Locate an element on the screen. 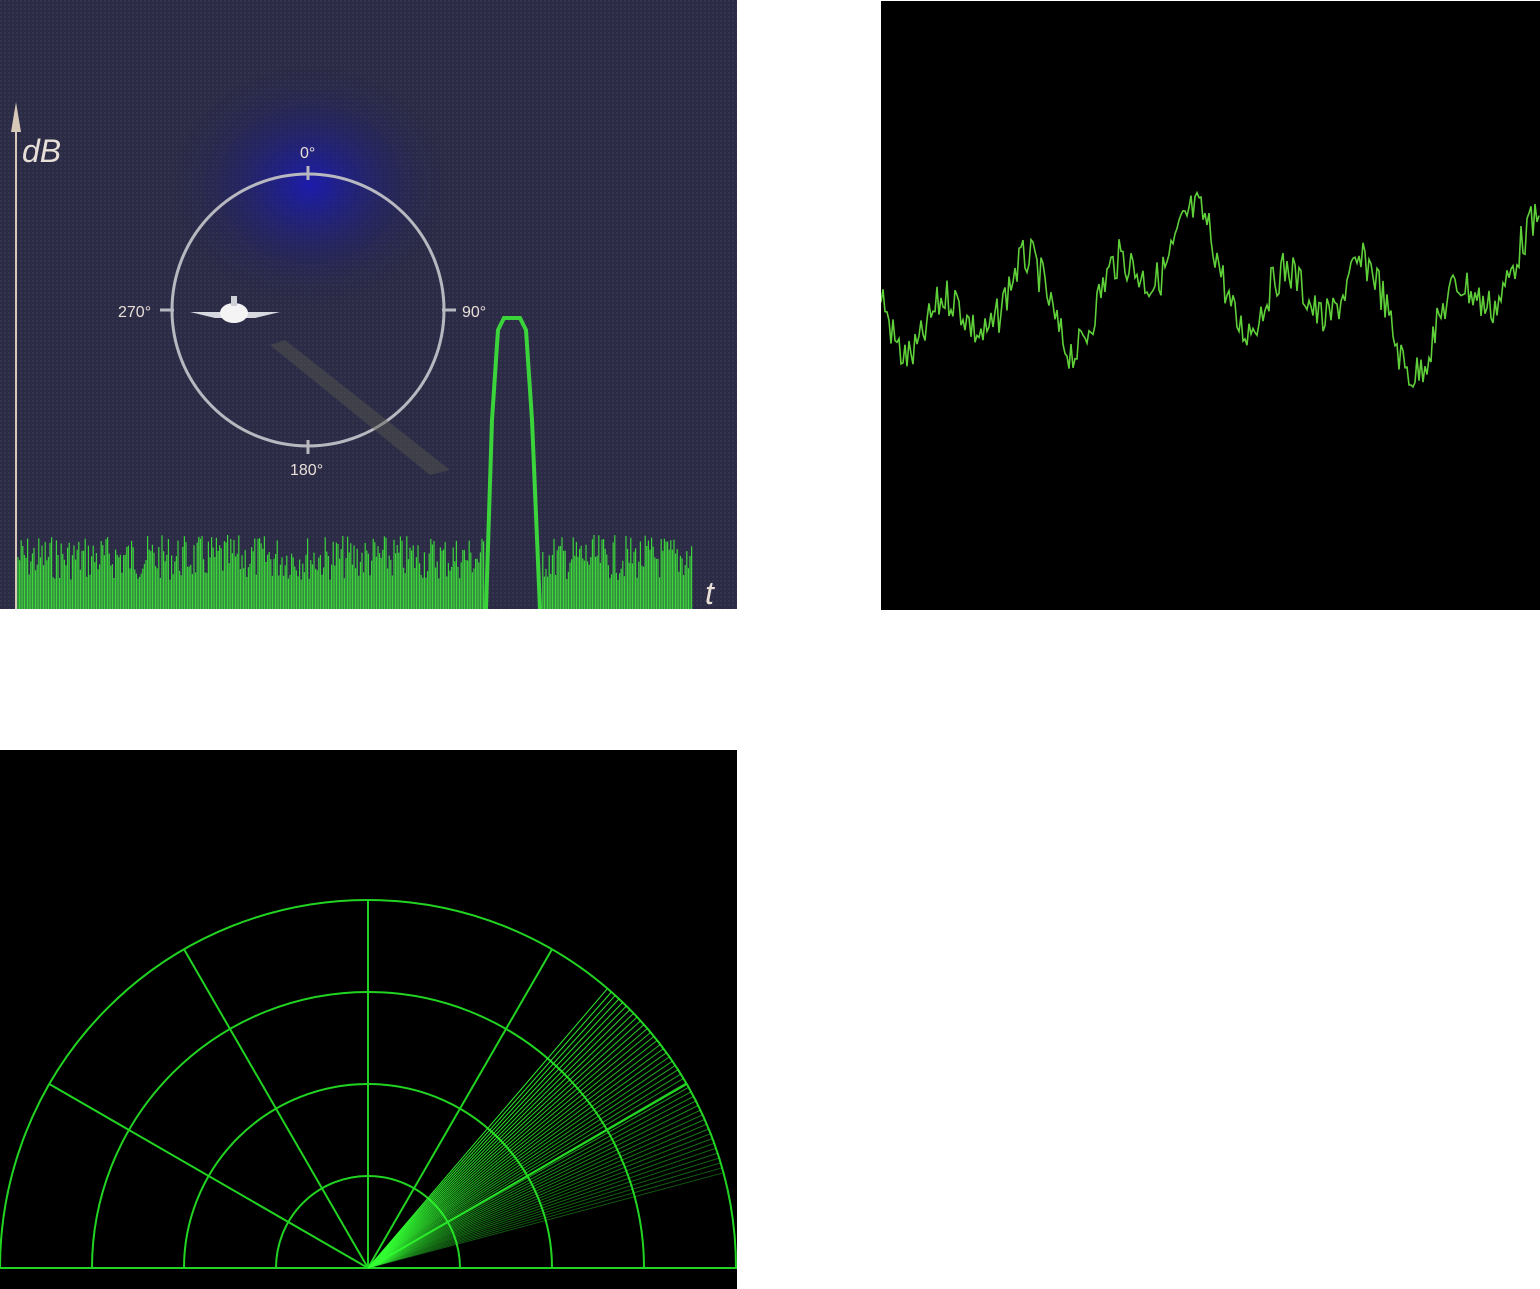 Image resolution: width=1540 pixels, height=1289 pixels. compass-label-90: 90° is located at coordinates (474, 312).